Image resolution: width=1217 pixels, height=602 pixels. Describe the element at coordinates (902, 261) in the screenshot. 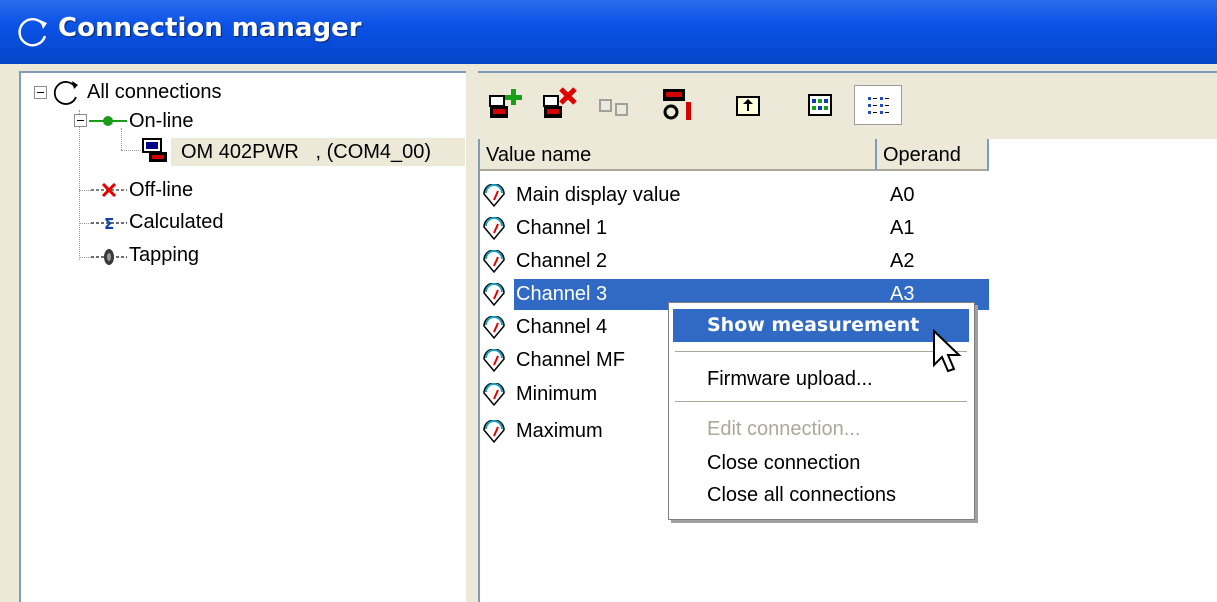

I see `operand: A2` at that location.